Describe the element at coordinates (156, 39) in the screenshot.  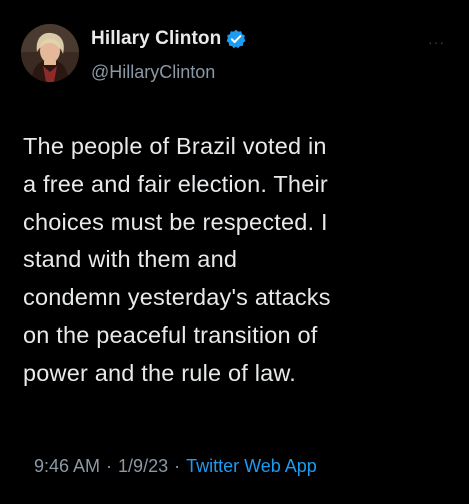
I see `author-display-name: Hillary Clinton` at that location.